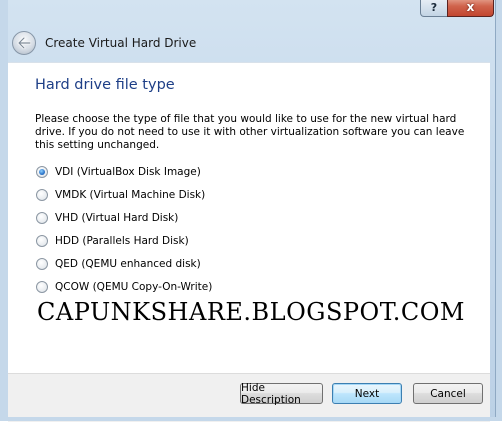 Image resolution: width=502 pixels, height=422 pixels. Describe the element at coordinates (251, 312) in the screenshot. I see `watermark-text: CAPUNKSHARE.BLOGSPOT.COM` at that location.